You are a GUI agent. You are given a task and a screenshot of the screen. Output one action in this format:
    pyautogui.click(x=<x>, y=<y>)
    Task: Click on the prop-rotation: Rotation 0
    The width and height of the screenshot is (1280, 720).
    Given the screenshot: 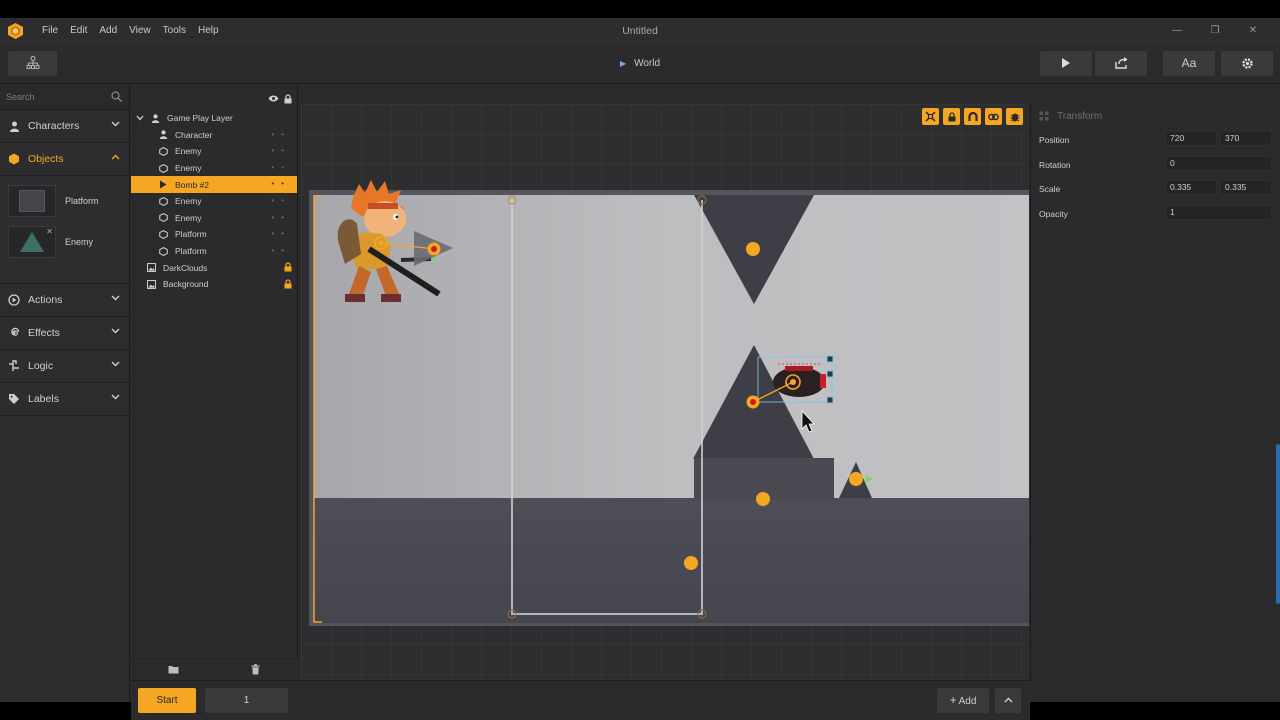 What is the action you would take?
    pyautogui.click(x=1155, y=165)
    